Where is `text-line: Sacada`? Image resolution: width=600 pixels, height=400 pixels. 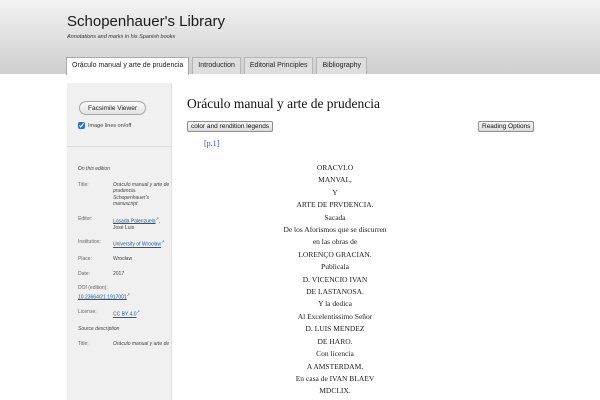 text-line: Sacada is located at coordinates (335, 217).